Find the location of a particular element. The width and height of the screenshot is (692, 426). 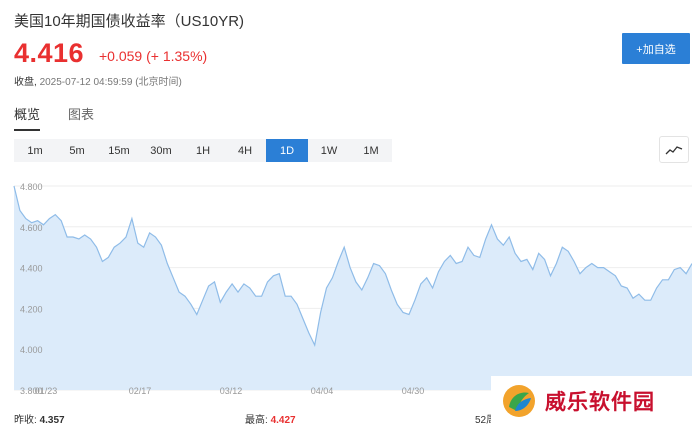

tab-overview: 概览 is located at coordinates (27, 117).